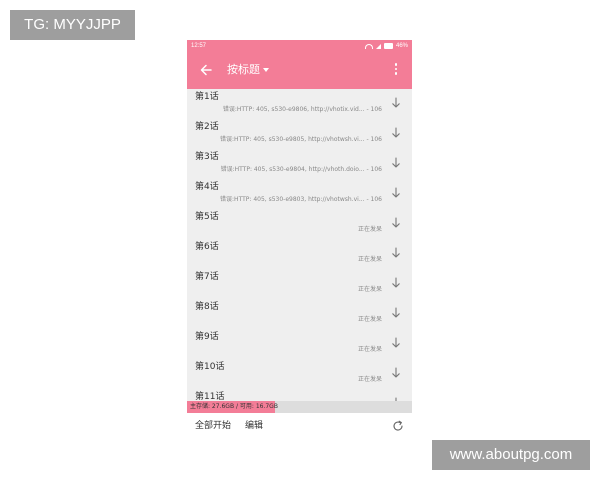  I want to click on refresh-icon, so click(398, 426).